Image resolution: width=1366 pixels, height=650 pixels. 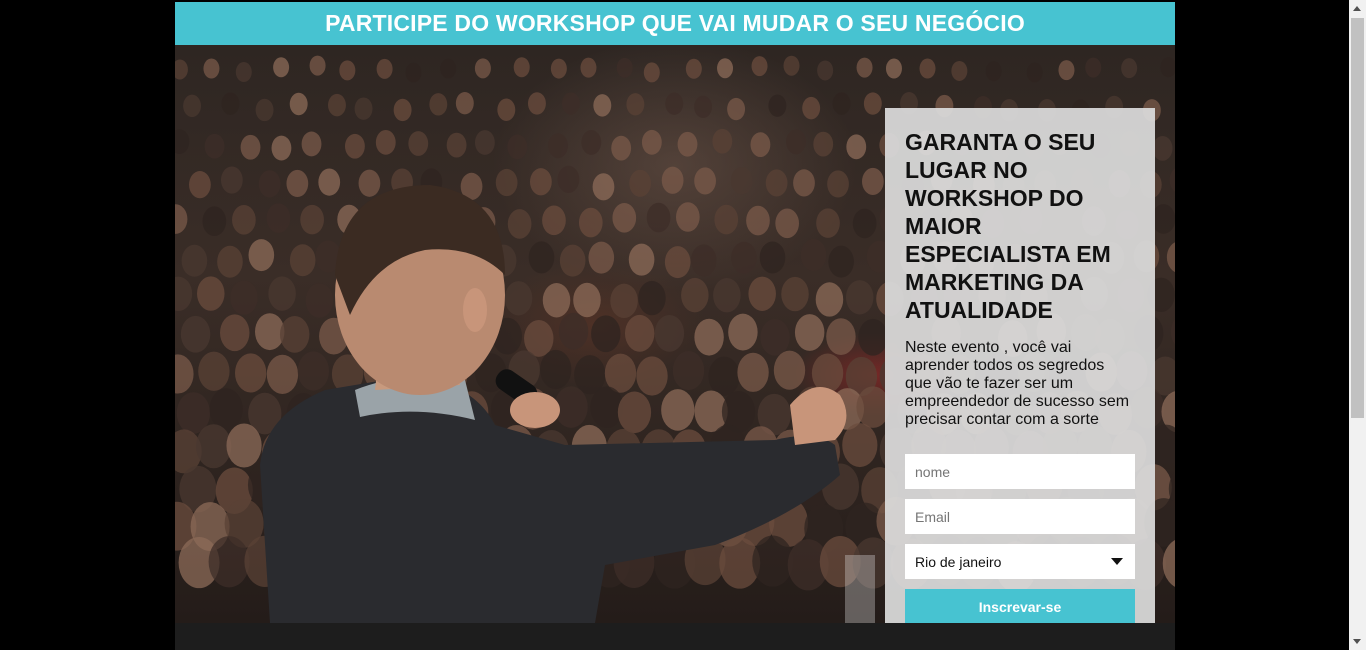 What do you see at coordinates (1357, 8) in the screenshot?
I see `scroll-up-icon` at bounding box center [1357, 8].